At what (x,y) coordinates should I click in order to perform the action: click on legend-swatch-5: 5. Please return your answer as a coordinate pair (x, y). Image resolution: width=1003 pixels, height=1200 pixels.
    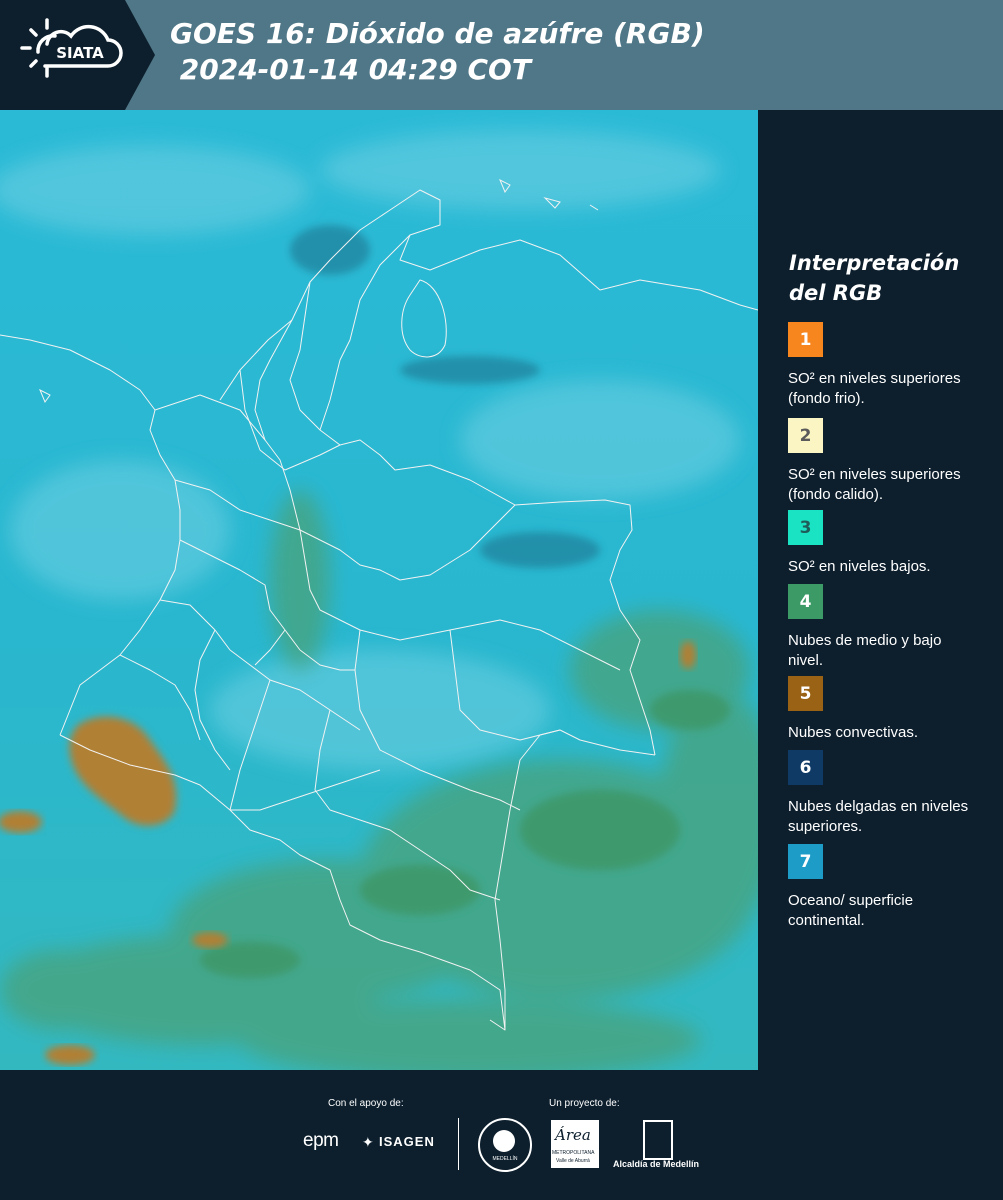
    Looking at the image, I should click on (805, 693).